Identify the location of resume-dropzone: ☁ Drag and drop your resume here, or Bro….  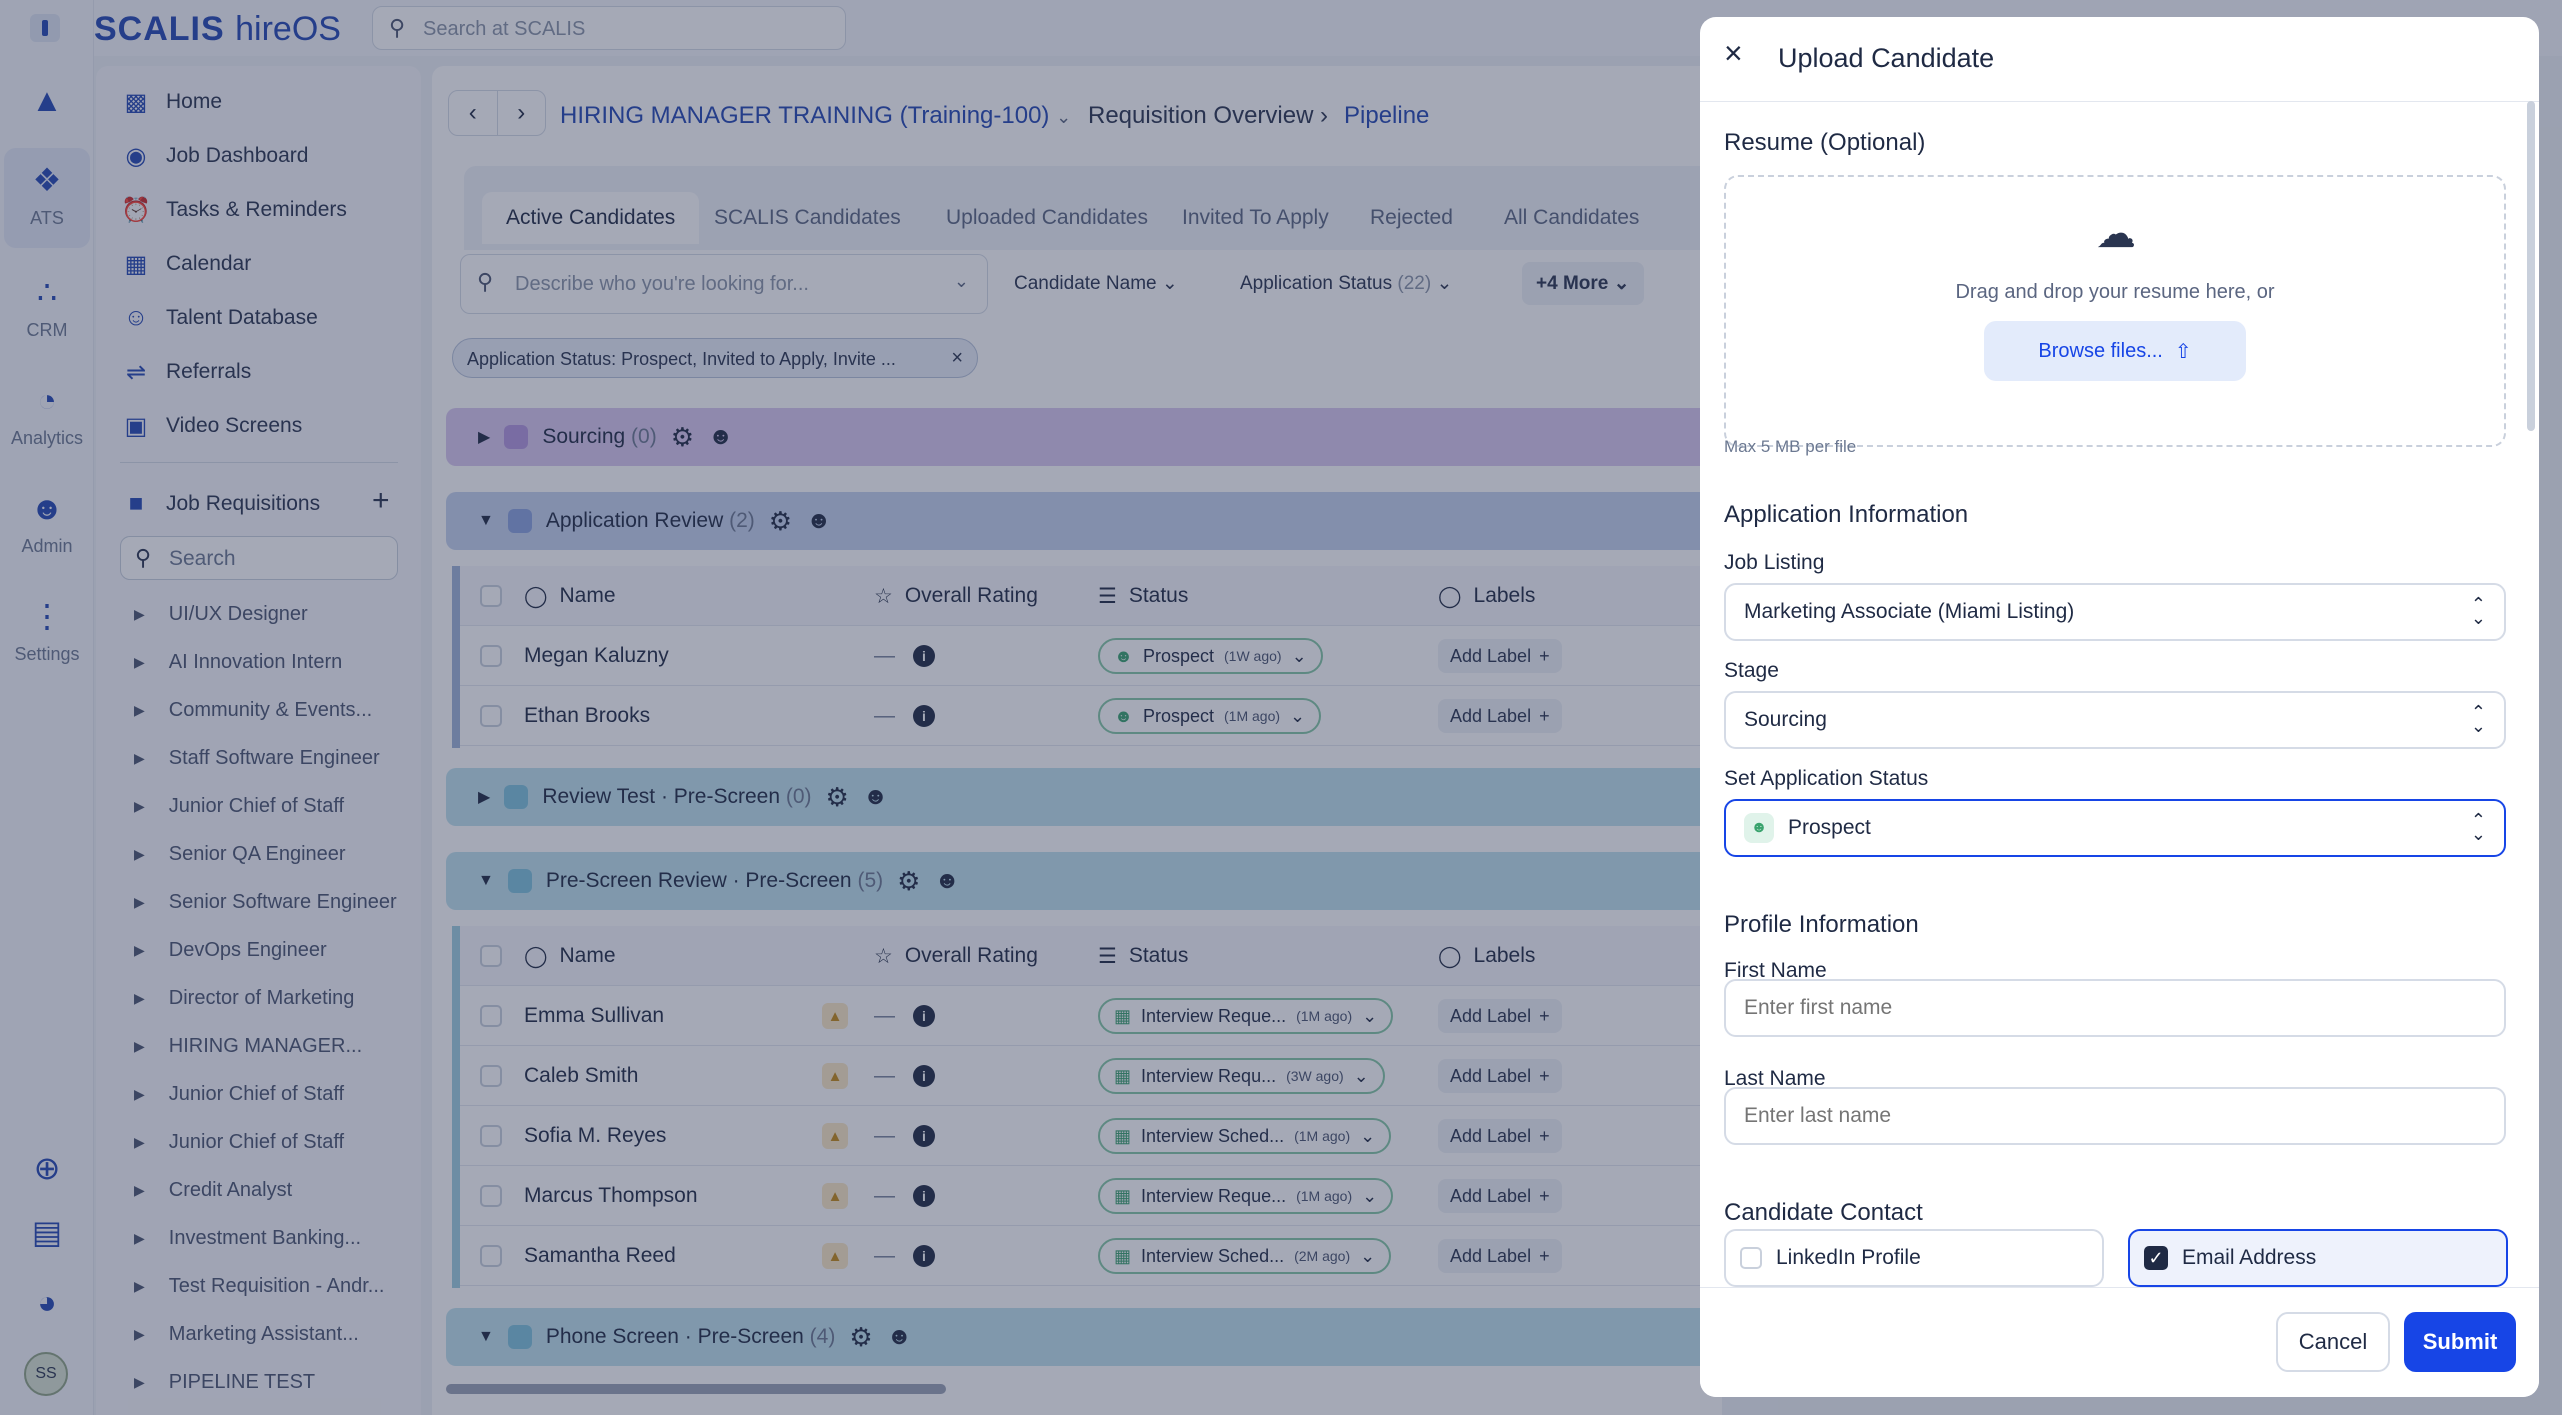
(2115, 311).